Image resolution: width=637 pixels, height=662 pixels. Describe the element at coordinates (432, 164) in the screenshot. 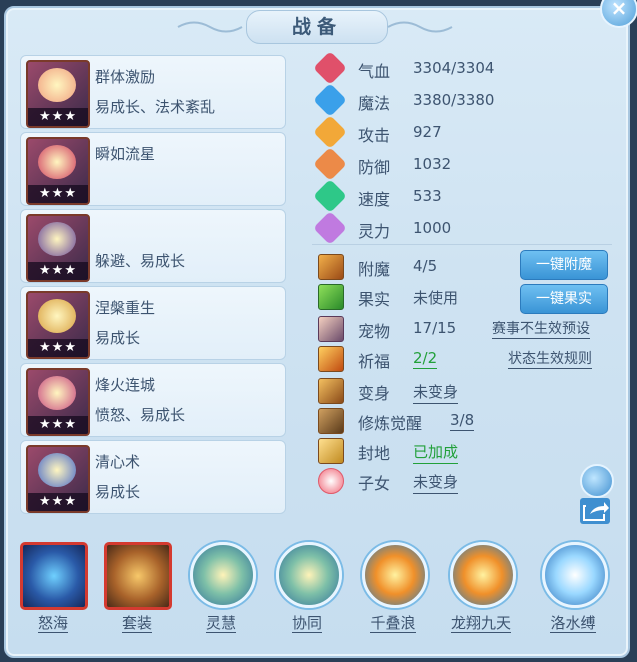

I see `stat-value: 1032` at that location.